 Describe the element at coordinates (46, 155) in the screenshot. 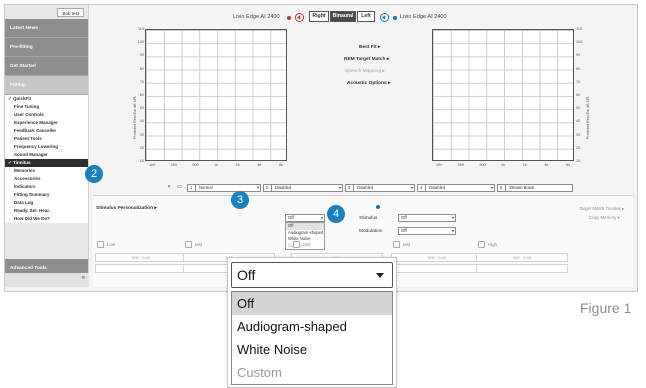

I see `sidebar-item-sound-manager: Sound Manager` at that location.